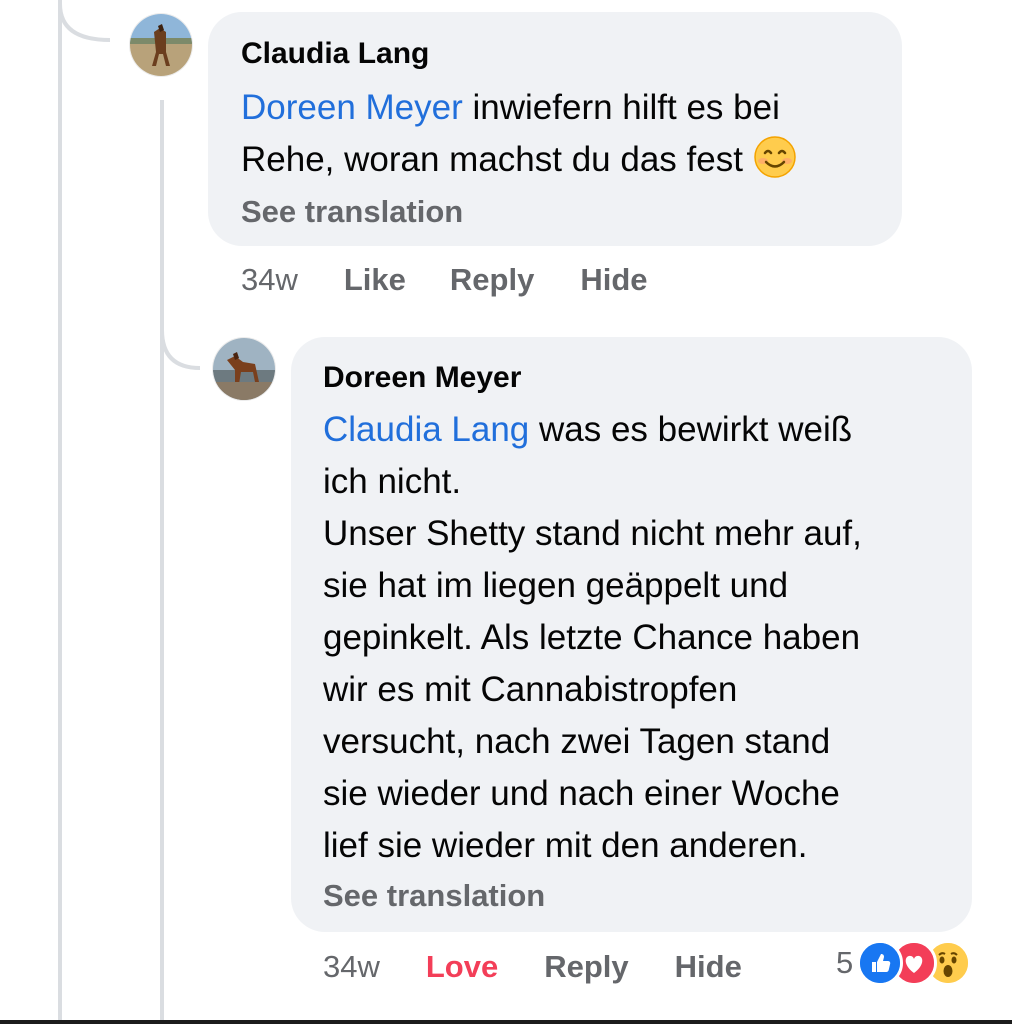 The height and width of the screenshot is (1024, 1012). What do you see at coordinates (492, 159) in the screenshot?
I see `comment-text-line: Rehe, woran machst du das fest` at bounding box center [492, 159].